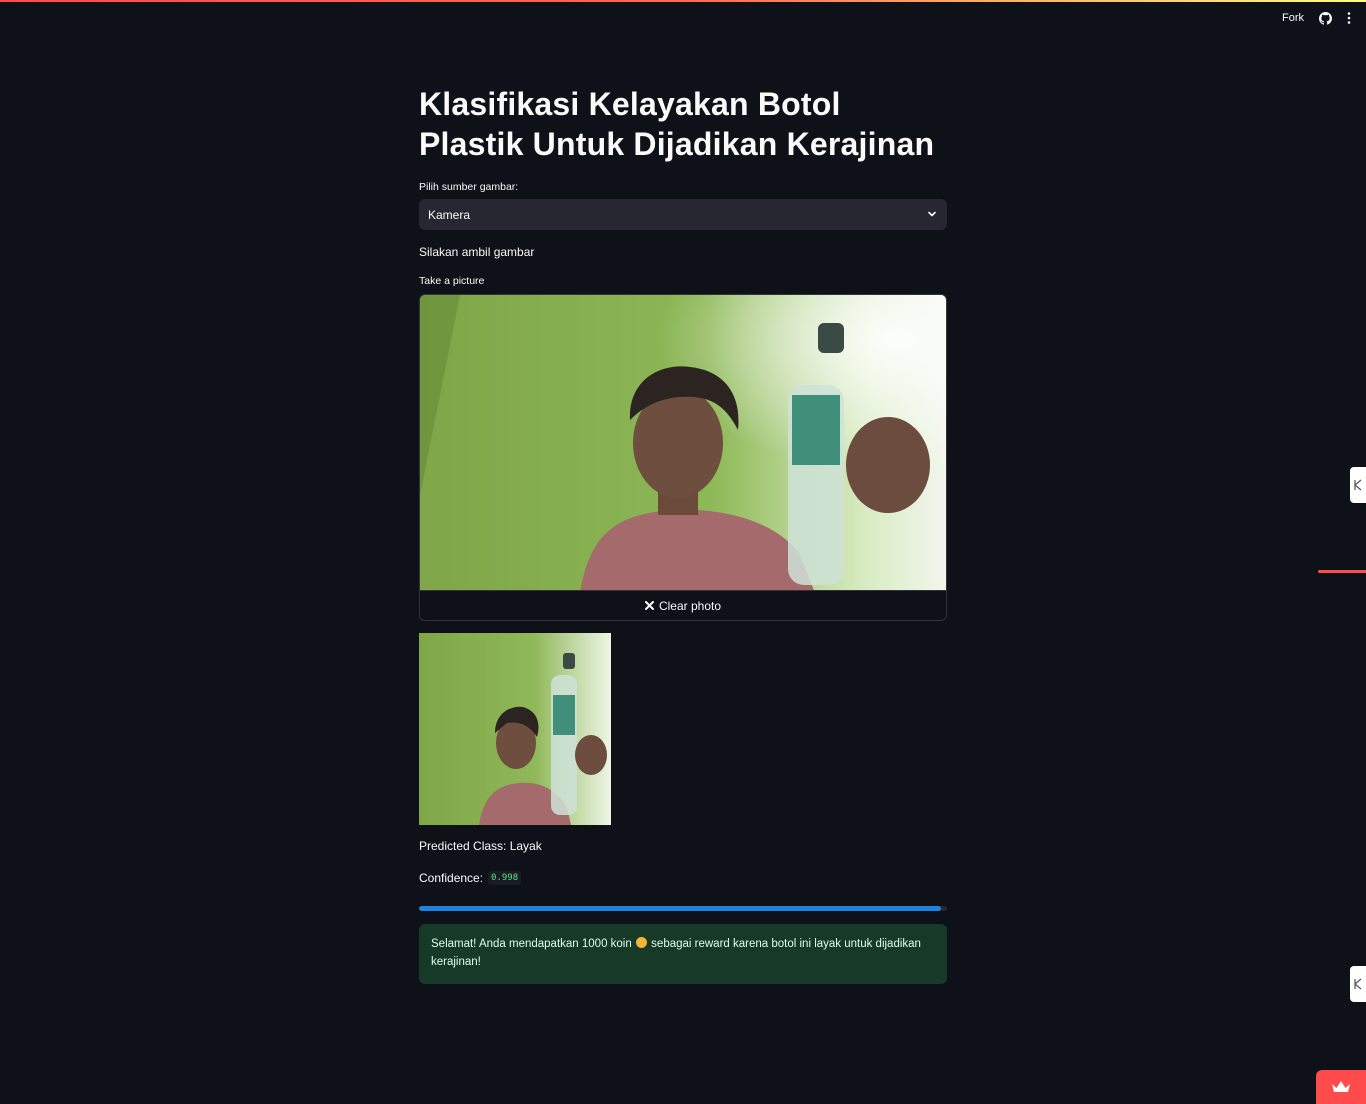 The height and width of the screenshot is (1104, 1366). I want to click on side-tab-top, so click(1358, 485).